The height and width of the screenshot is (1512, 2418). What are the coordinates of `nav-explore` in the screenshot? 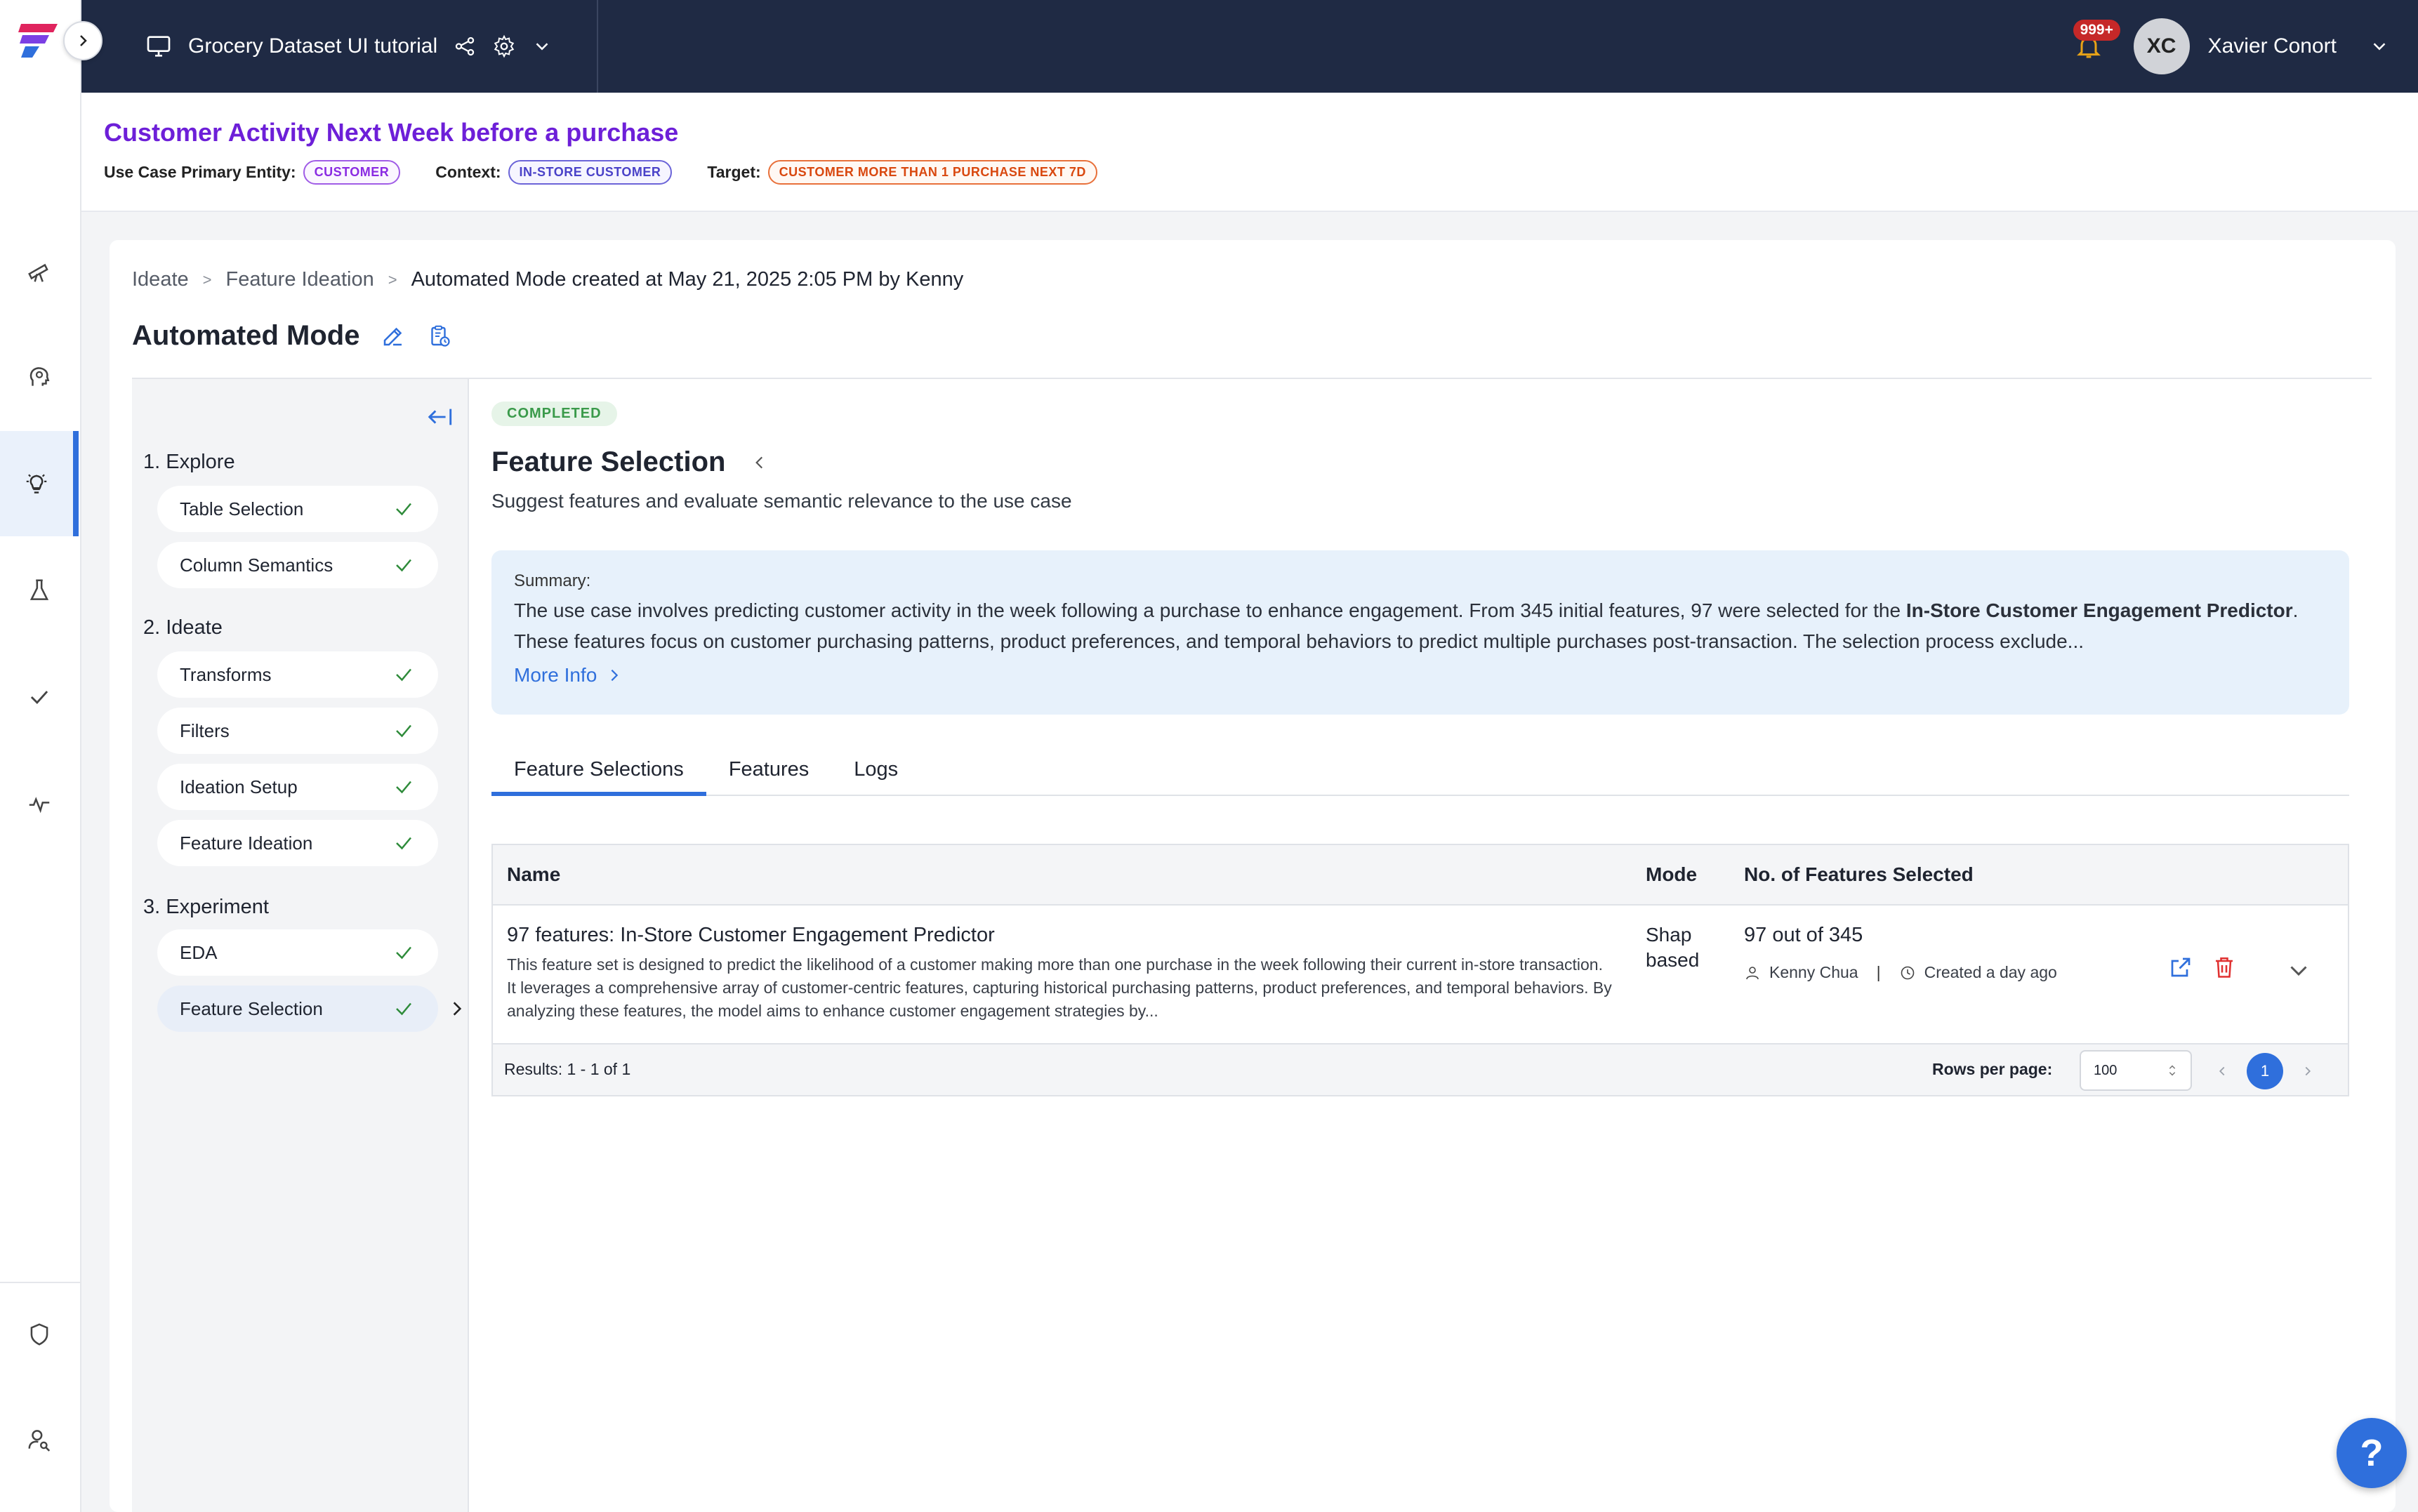 It's located at (39, 271).